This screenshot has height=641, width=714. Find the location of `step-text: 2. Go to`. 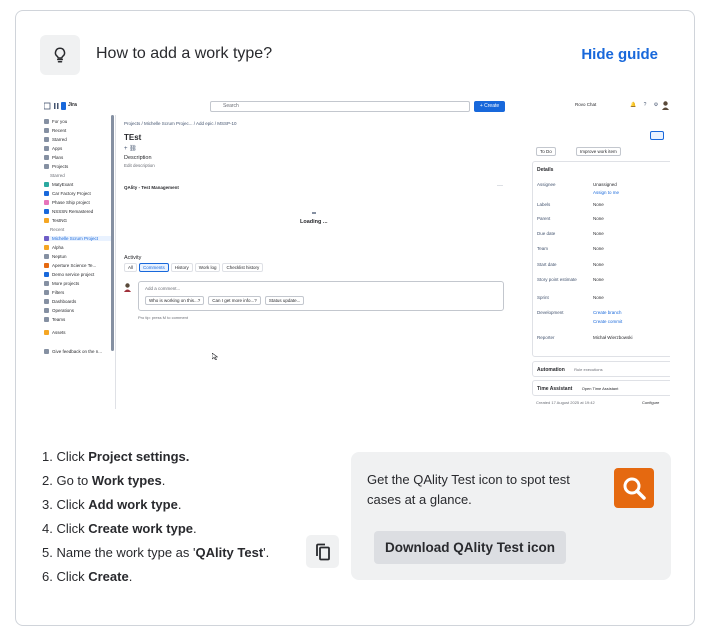

step-text: 2. Go to is located at coordinates (67, 480).